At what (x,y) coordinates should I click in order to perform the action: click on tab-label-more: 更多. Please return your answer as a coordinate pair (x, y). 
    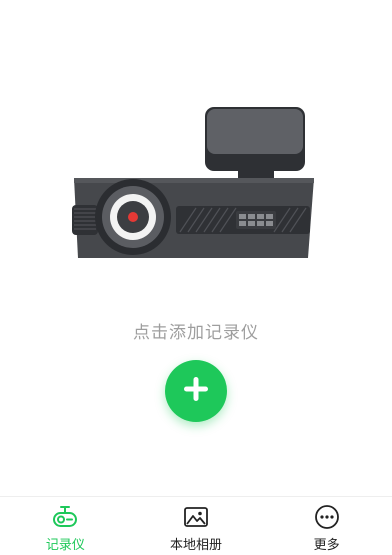
    Looking at the image, I should click on (326, 545).